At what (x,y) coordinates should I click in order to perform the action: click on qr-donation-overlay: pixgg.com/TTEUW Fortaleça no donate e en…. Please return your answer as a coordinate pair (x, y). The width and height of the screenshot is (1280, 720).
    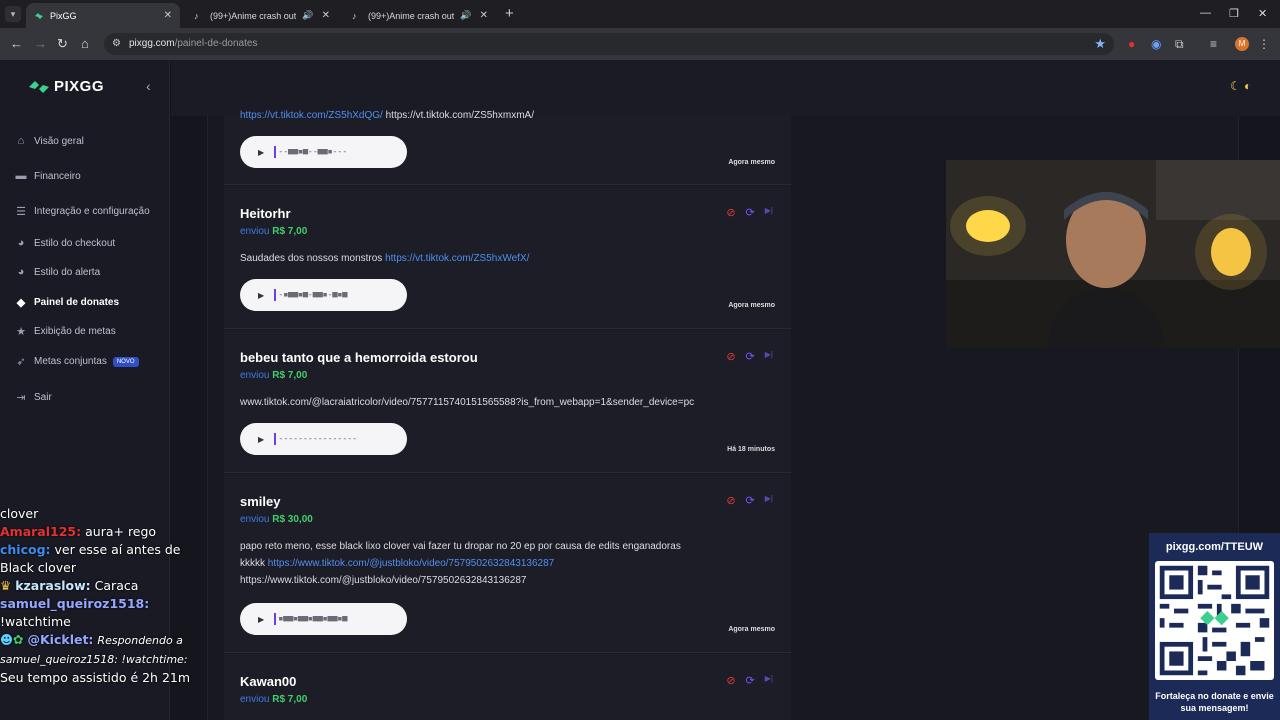
    Looking at the image, I should click on (1214, 626).